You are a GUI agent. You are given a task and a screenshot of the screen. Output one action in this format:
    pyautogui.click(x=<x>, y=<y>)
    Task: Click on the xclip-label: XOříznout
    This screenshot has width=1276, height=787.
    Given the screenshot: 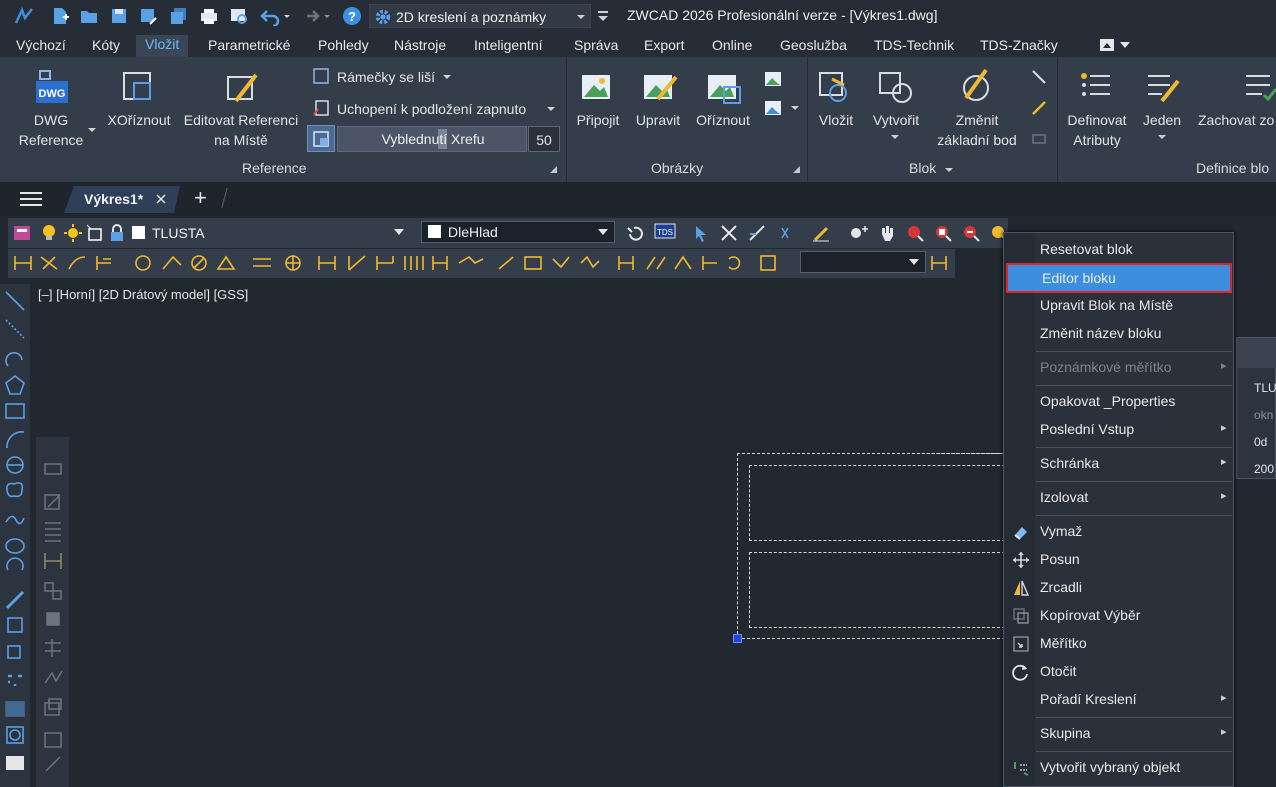 What is the action you would take?
    pyautogui.click(x=139, y=120)
    